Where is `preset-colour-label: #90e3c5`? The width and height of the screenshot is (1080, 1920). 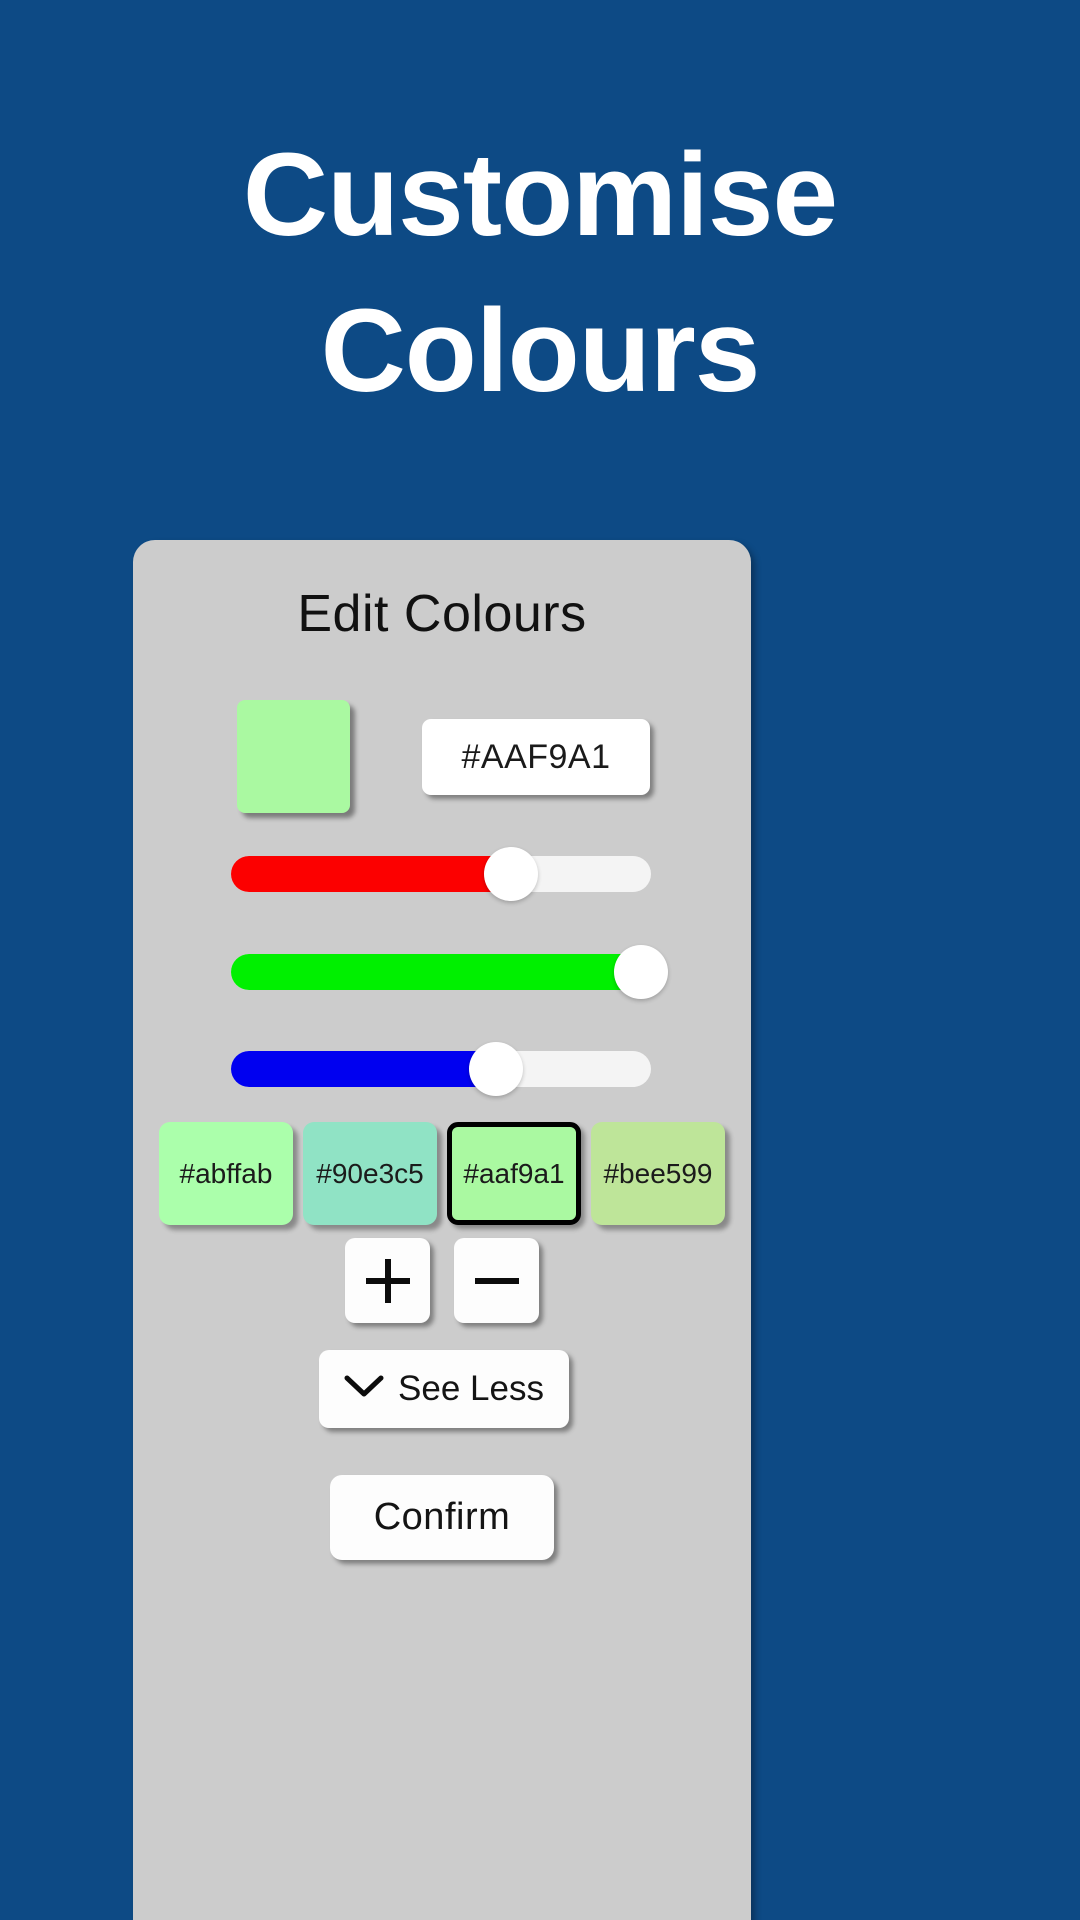
preset-colour-label: #90e3c5 is located at coordinates (370, 1173).